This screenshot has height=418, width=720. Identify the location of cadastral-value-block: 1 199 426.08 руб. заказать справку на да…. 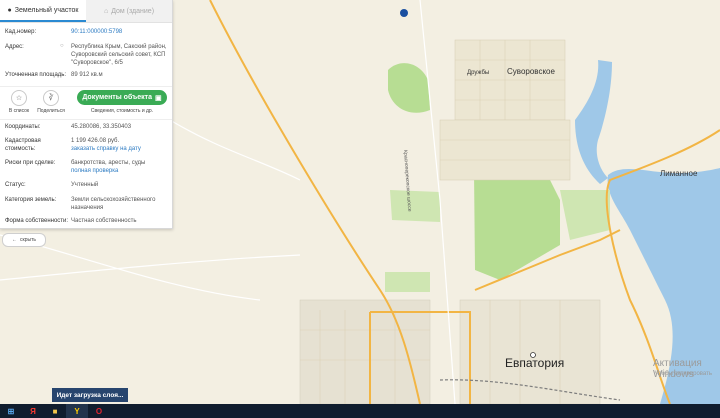
(119, 145).